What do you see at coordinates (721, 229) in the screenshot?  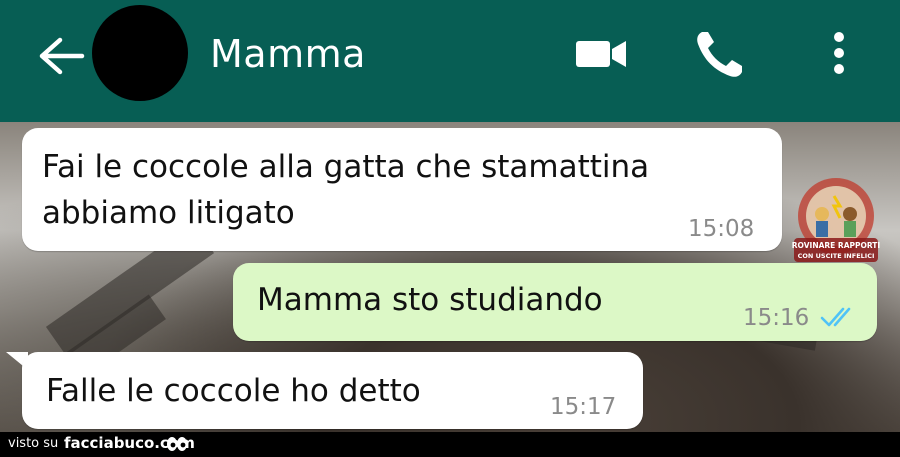 I see `message-time: 15:08` at bounding box center [721, 229].